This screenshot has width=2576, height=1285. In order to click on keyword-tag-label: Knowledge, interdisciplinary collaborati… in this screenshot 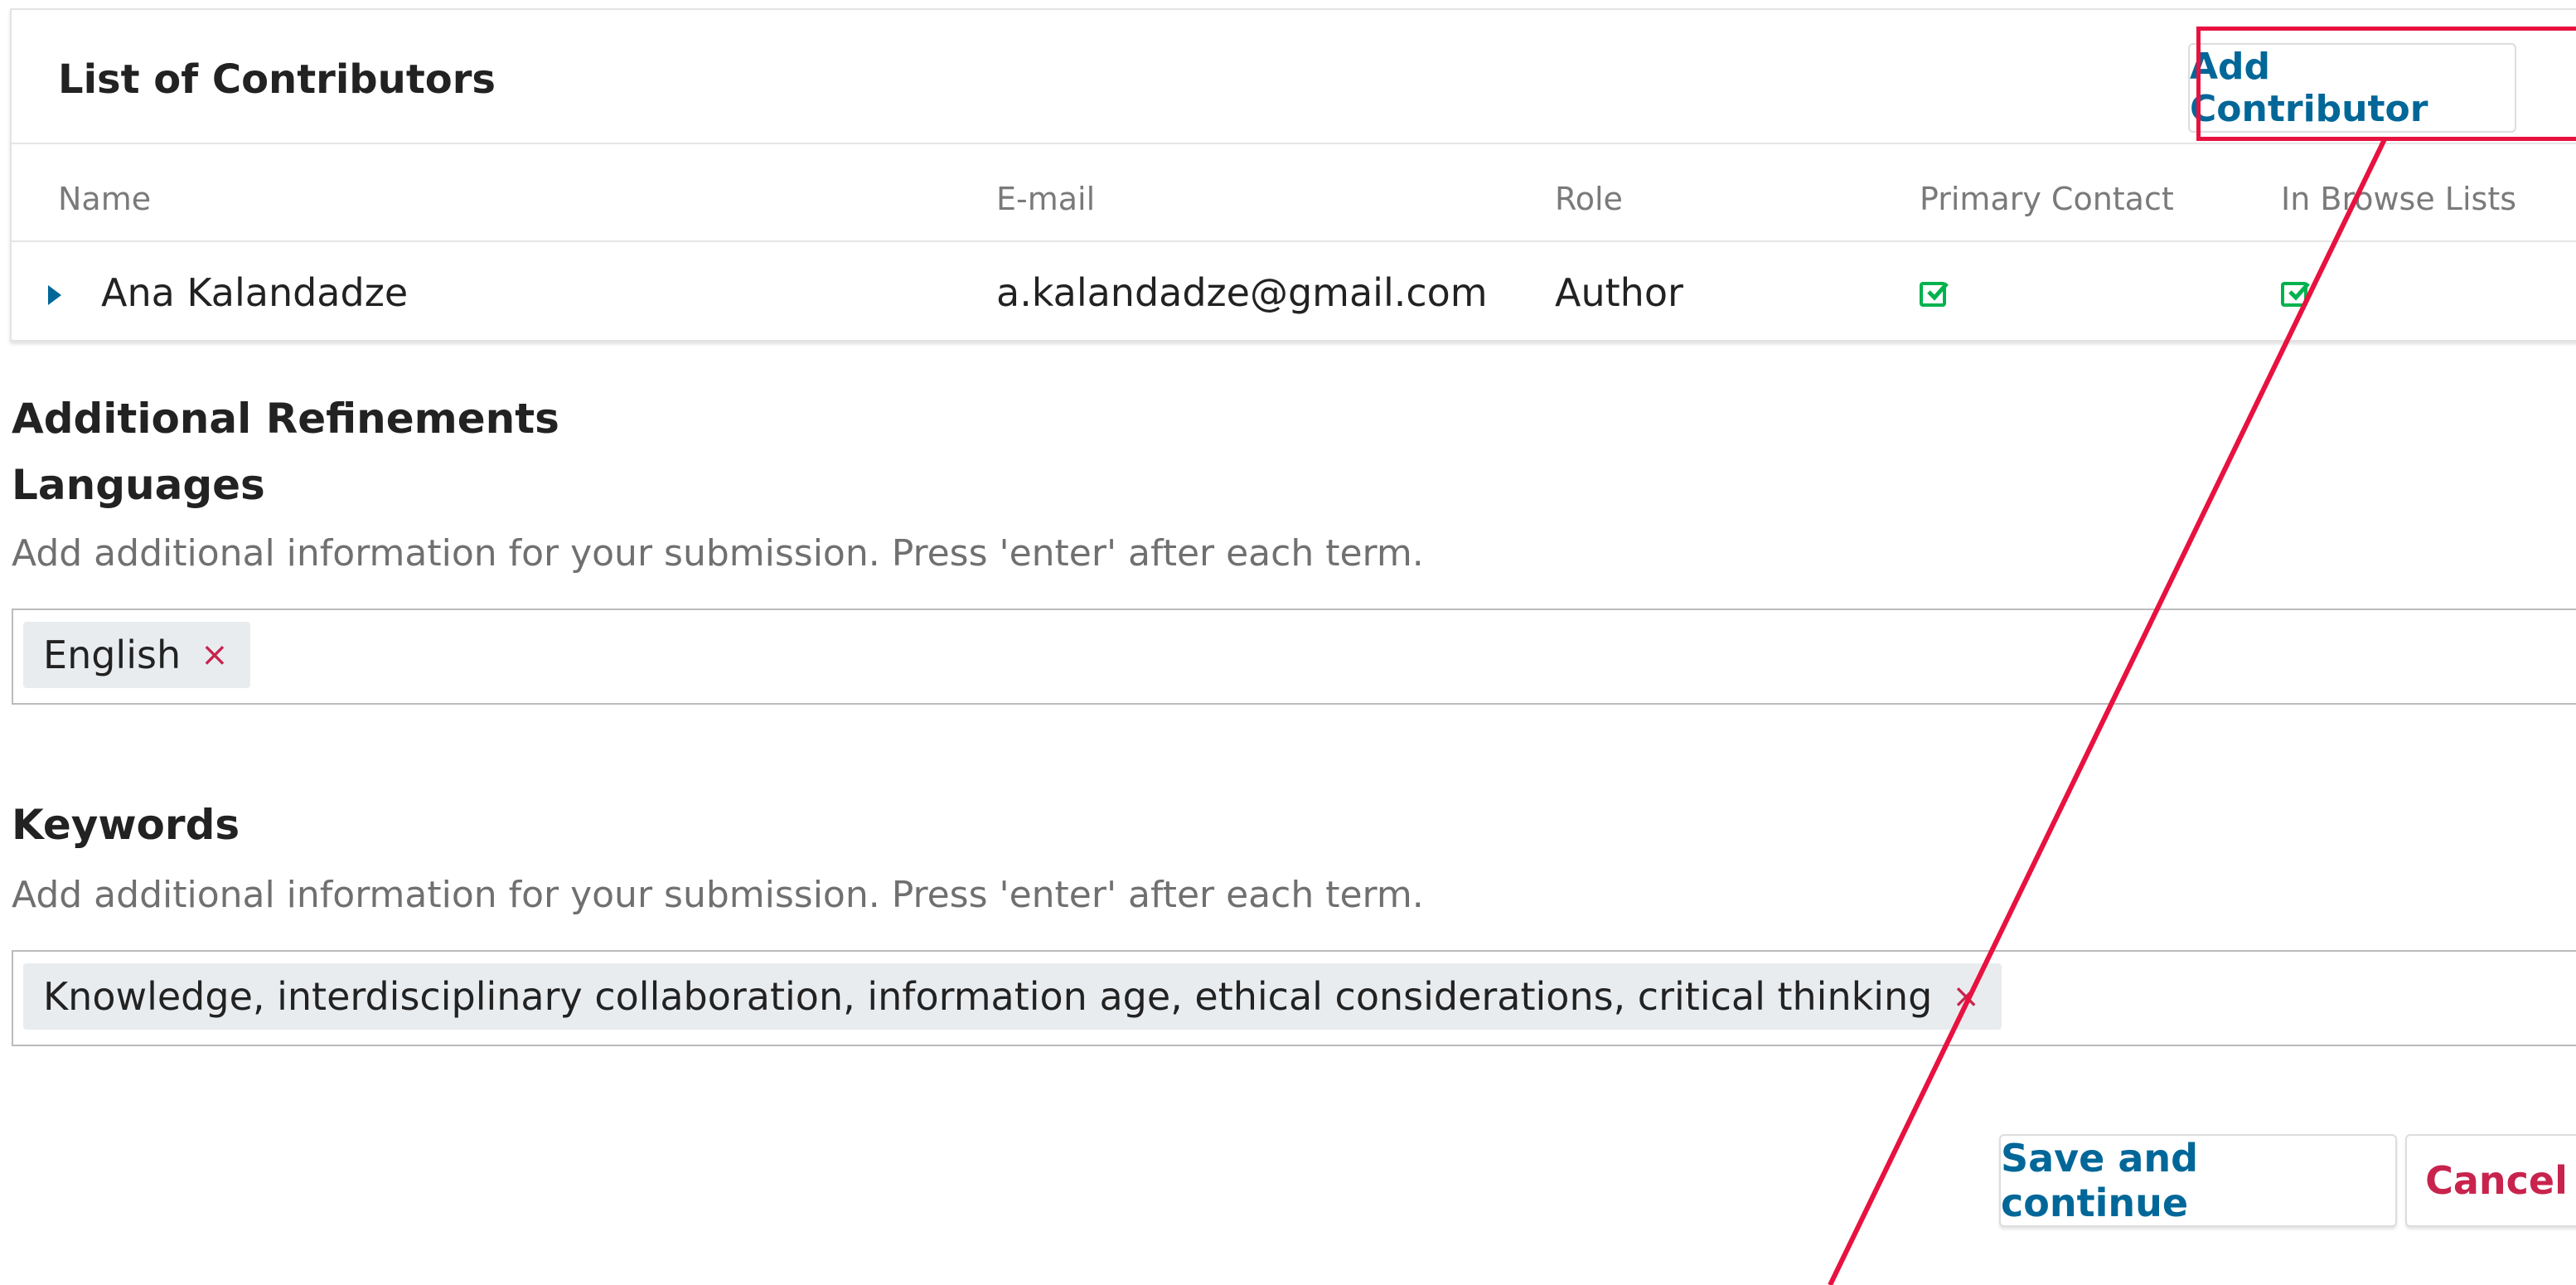, I will do `click(988, 996)`.